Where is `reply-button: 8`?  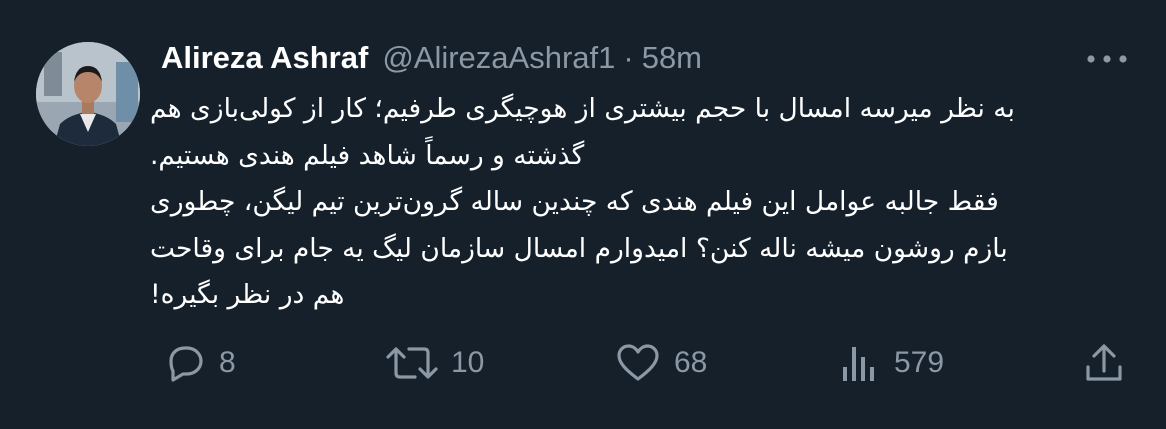 reply-button: 8 is located at coordinates (199, 363).